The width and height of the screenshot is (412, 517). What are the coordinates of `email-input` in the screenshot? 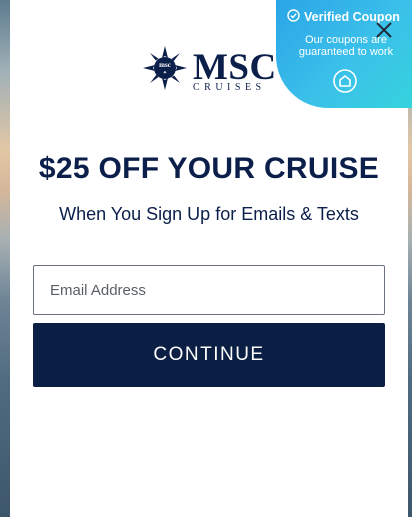 It's located at (209, 290).